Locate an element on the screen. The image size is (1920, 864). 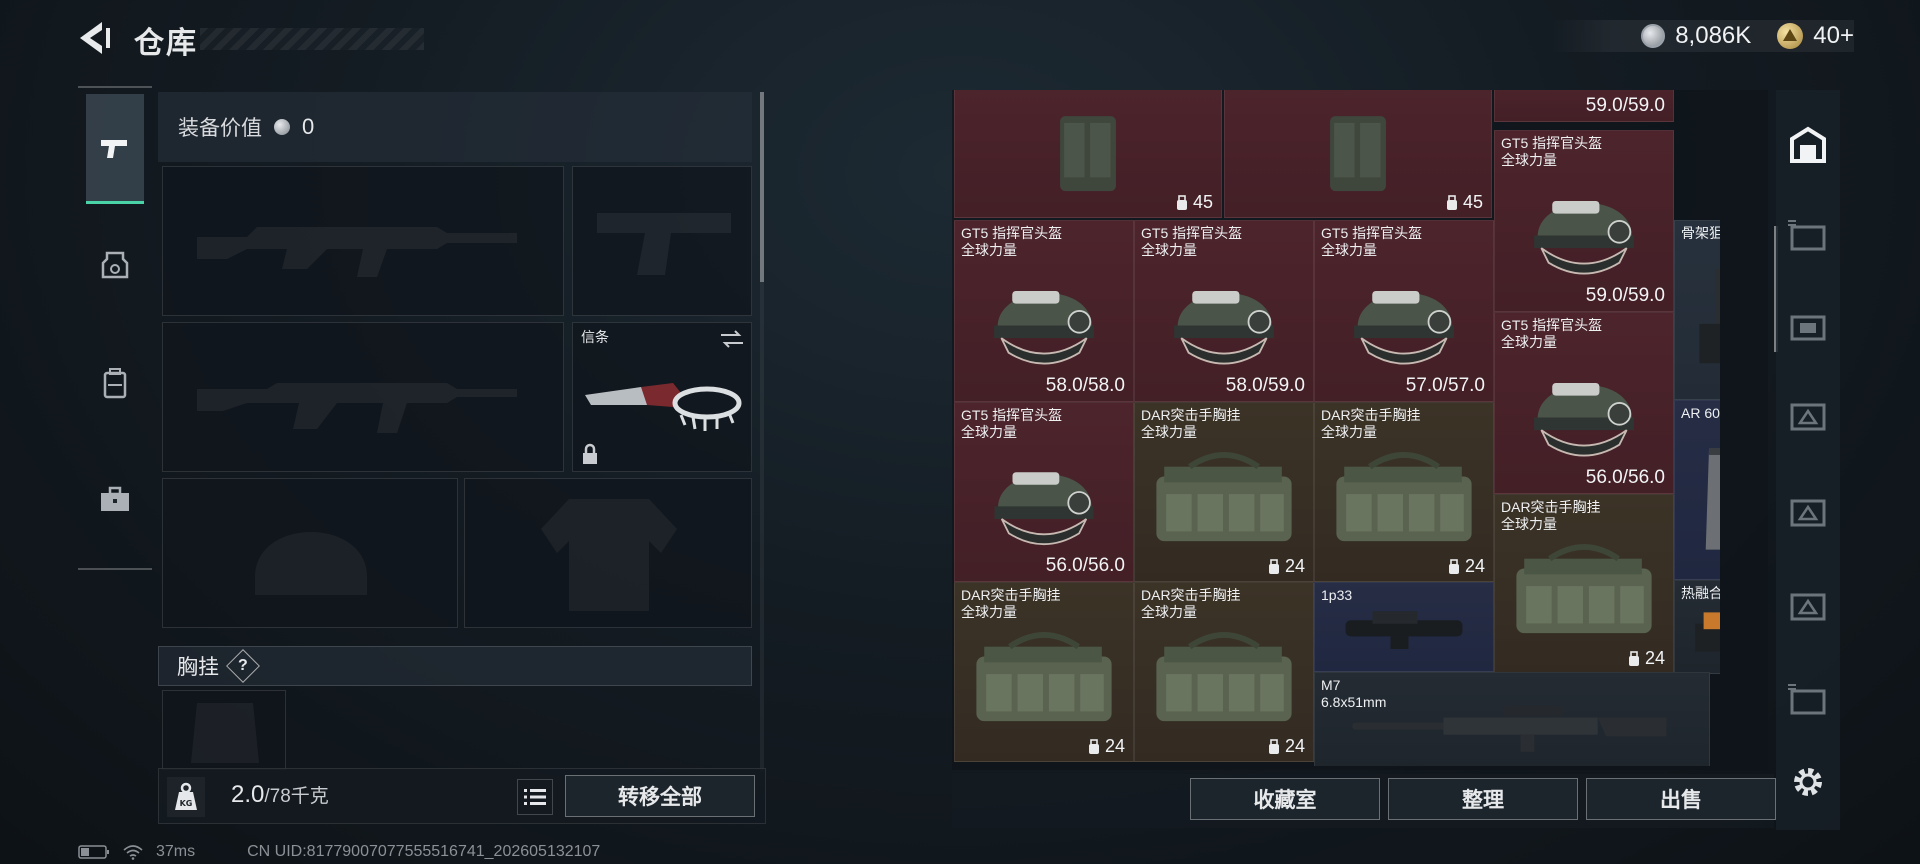
melee-name: 信条 is located at coordinates (595, 337).